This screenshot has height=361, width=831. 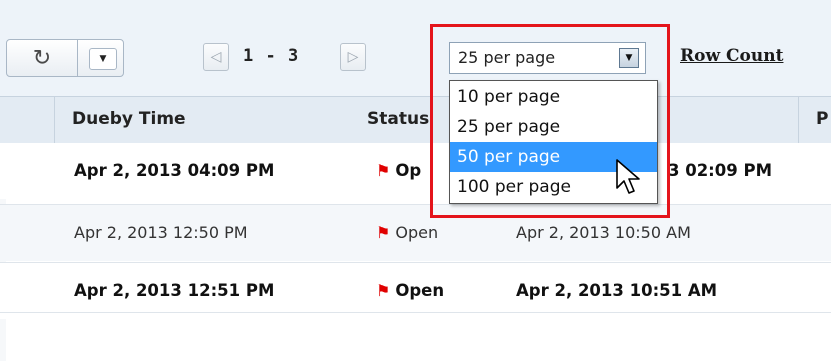 I want to click on arrow-right-icon: ▷, so click(x=353, y=57).